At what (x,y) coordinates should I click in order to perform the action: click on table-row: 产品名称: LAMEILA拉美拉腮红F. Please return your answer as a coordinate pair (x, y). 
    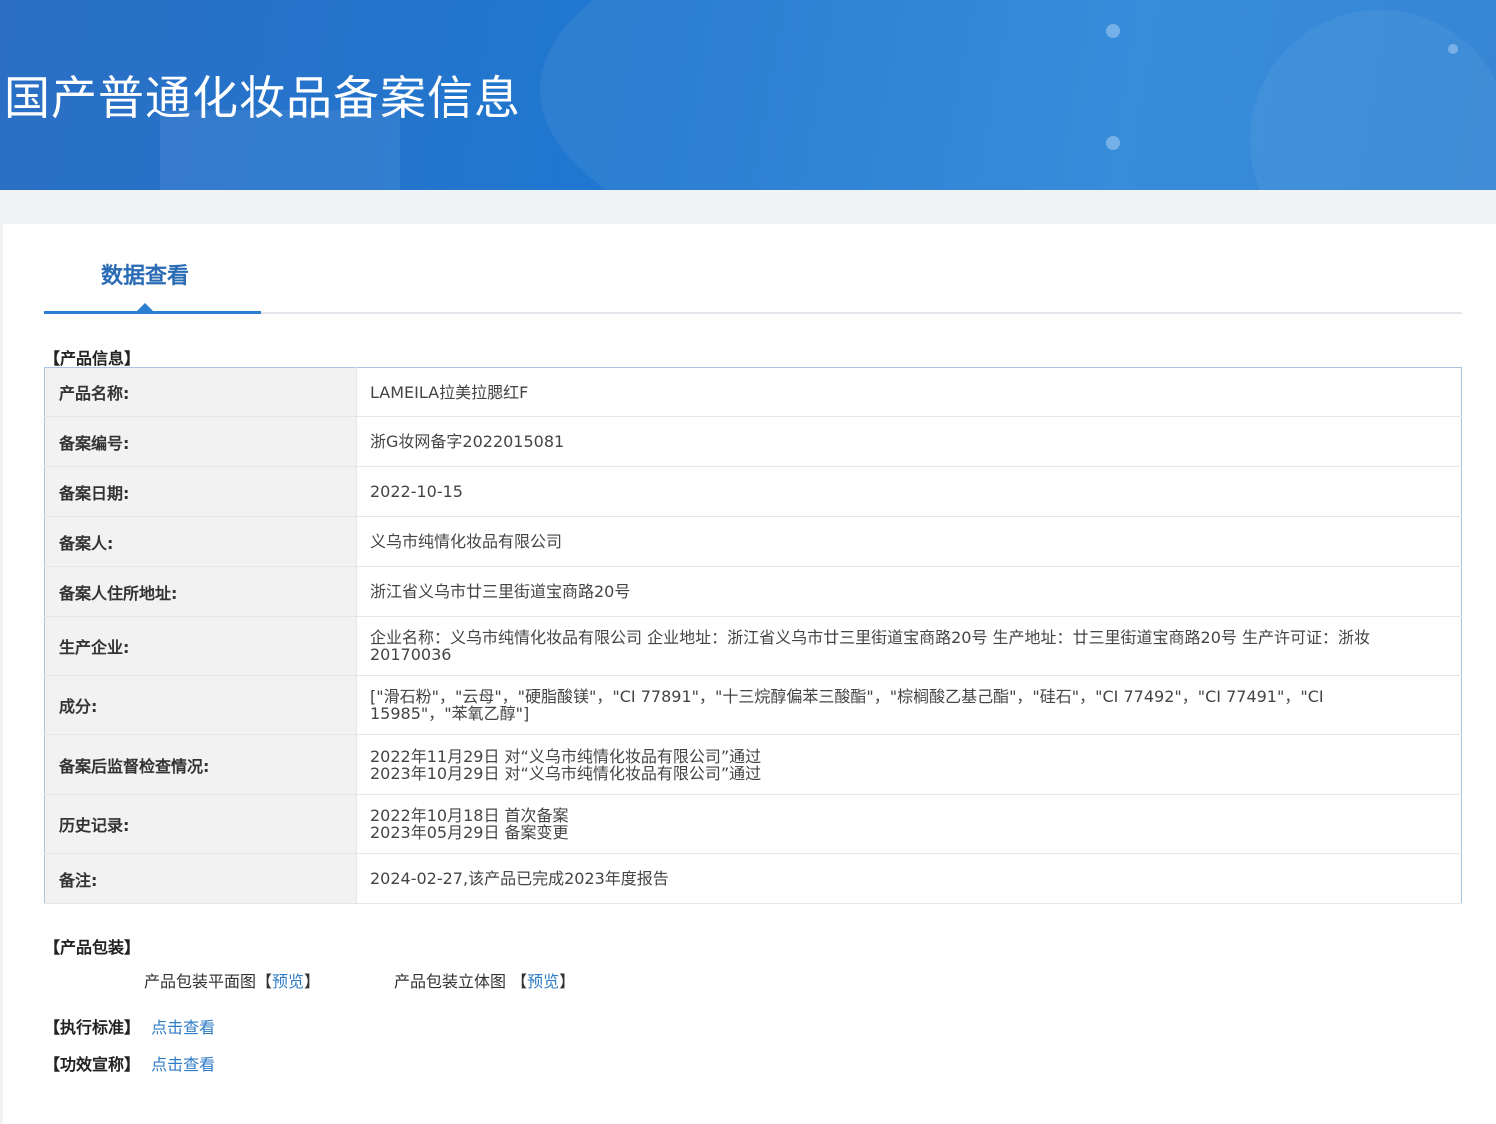
    Looking at the image, I should click on (753, 392).